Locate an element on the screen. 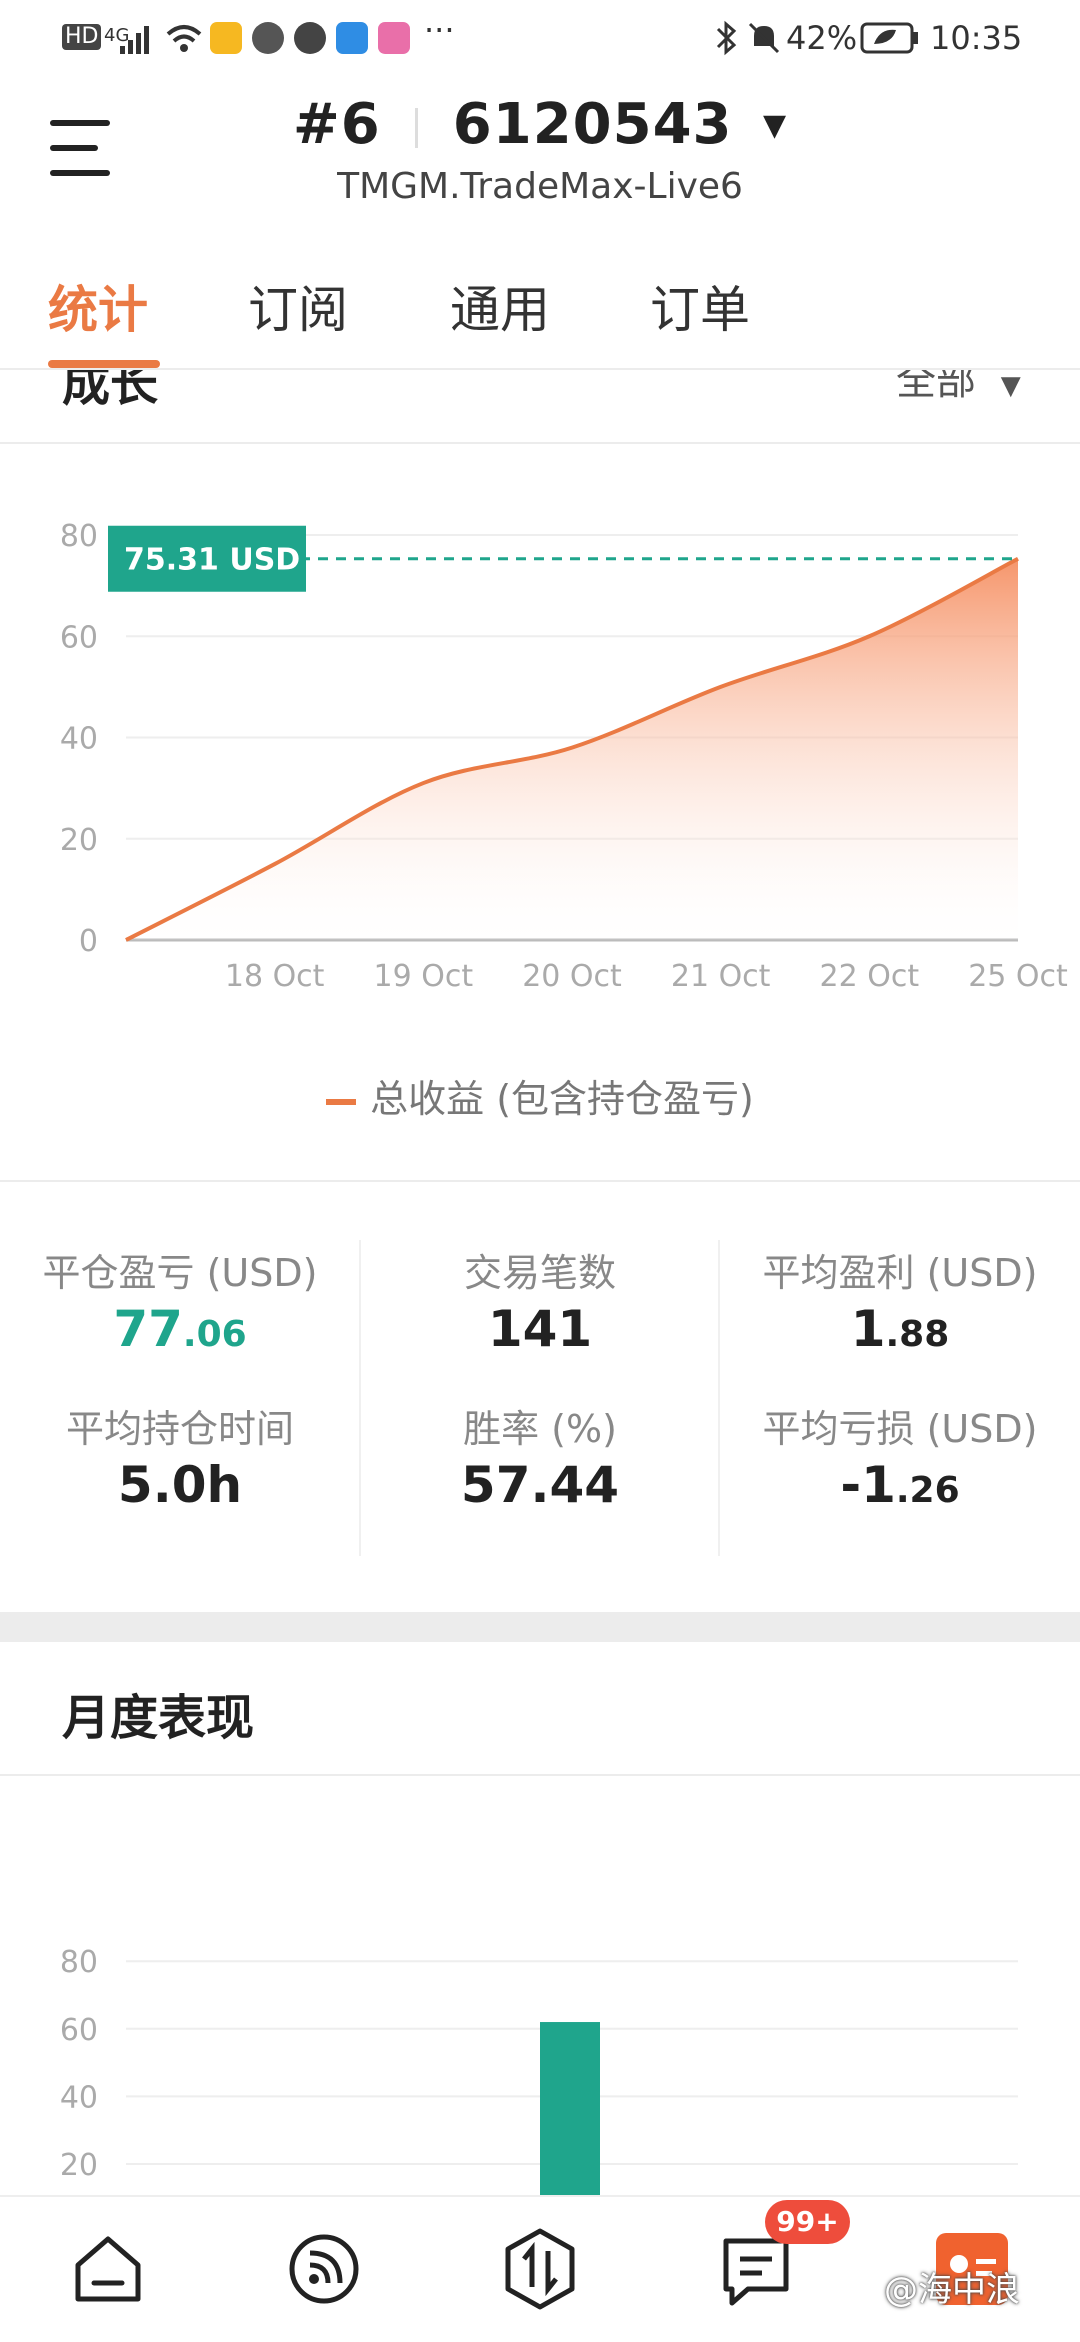 The height and width of the screenshot is (2342, 1080). avg-loss-label: 平均亏损 (USD) is located at coordinates (900, 1429).